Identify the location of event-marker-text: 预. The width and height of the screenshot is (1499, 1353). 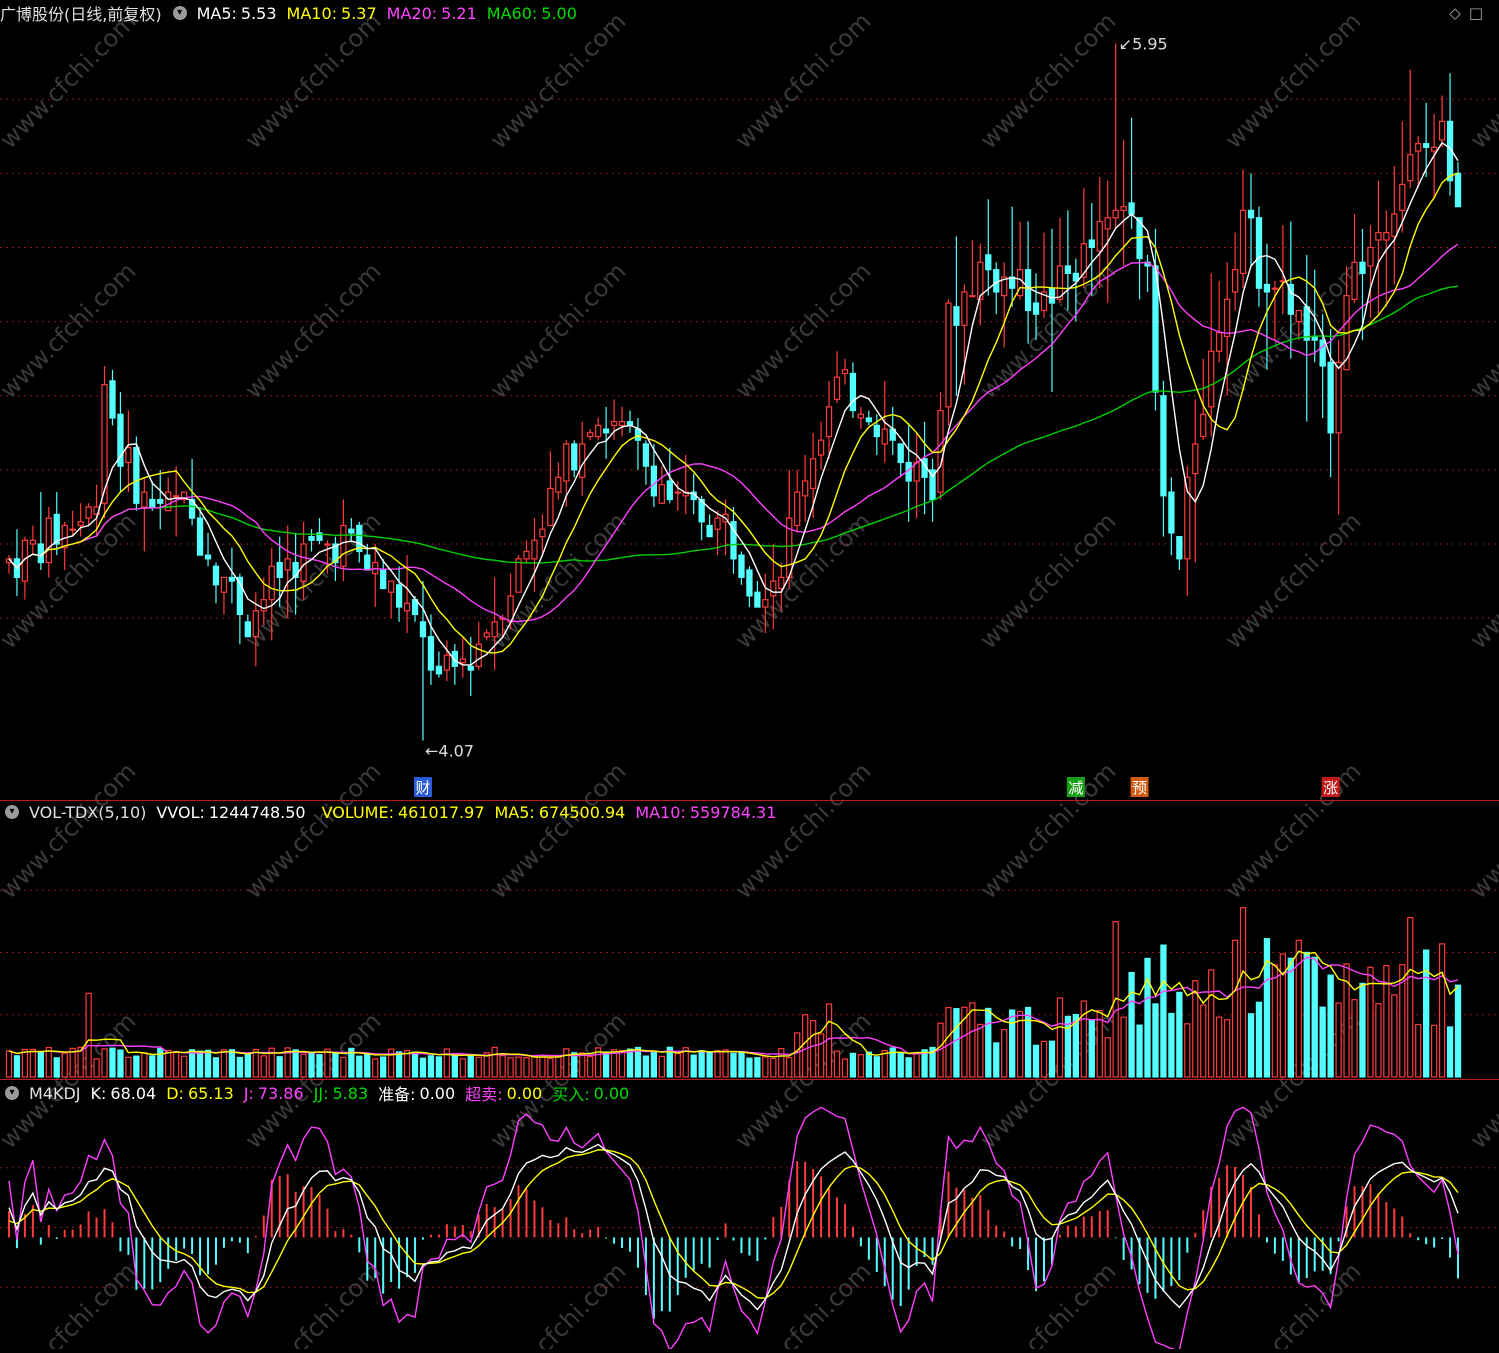
(1139, 788).